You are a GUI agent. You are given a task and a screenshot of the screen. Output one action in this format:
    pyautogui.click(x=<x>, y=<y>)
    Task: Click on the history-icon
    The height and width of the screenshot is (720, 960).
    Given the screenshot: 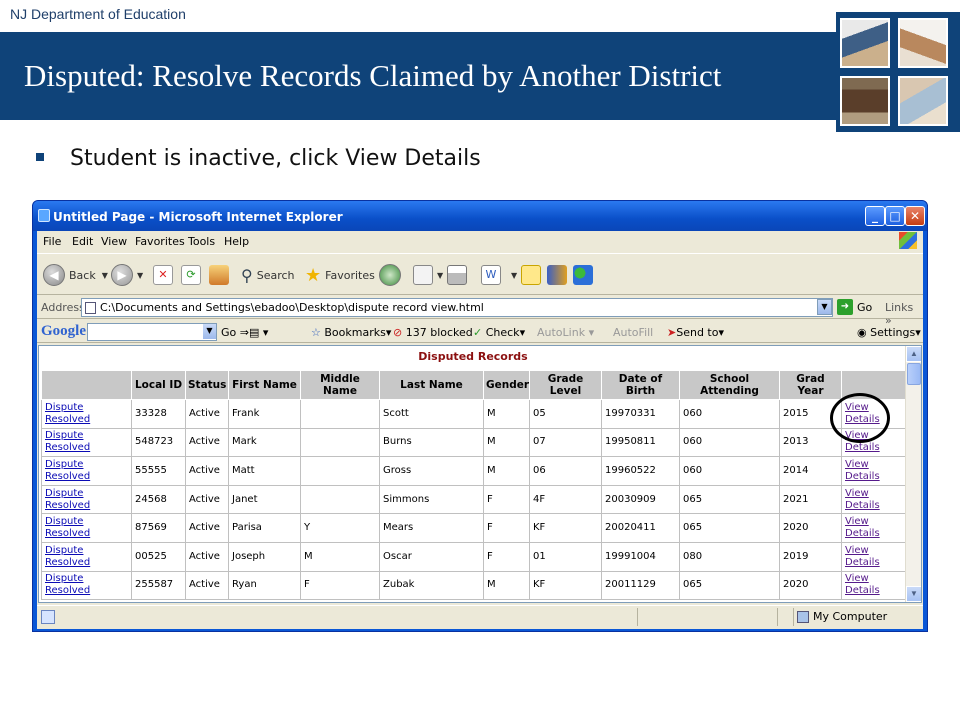 What is the action you would take?
    pyautogui.click(x=390, y=275)
    